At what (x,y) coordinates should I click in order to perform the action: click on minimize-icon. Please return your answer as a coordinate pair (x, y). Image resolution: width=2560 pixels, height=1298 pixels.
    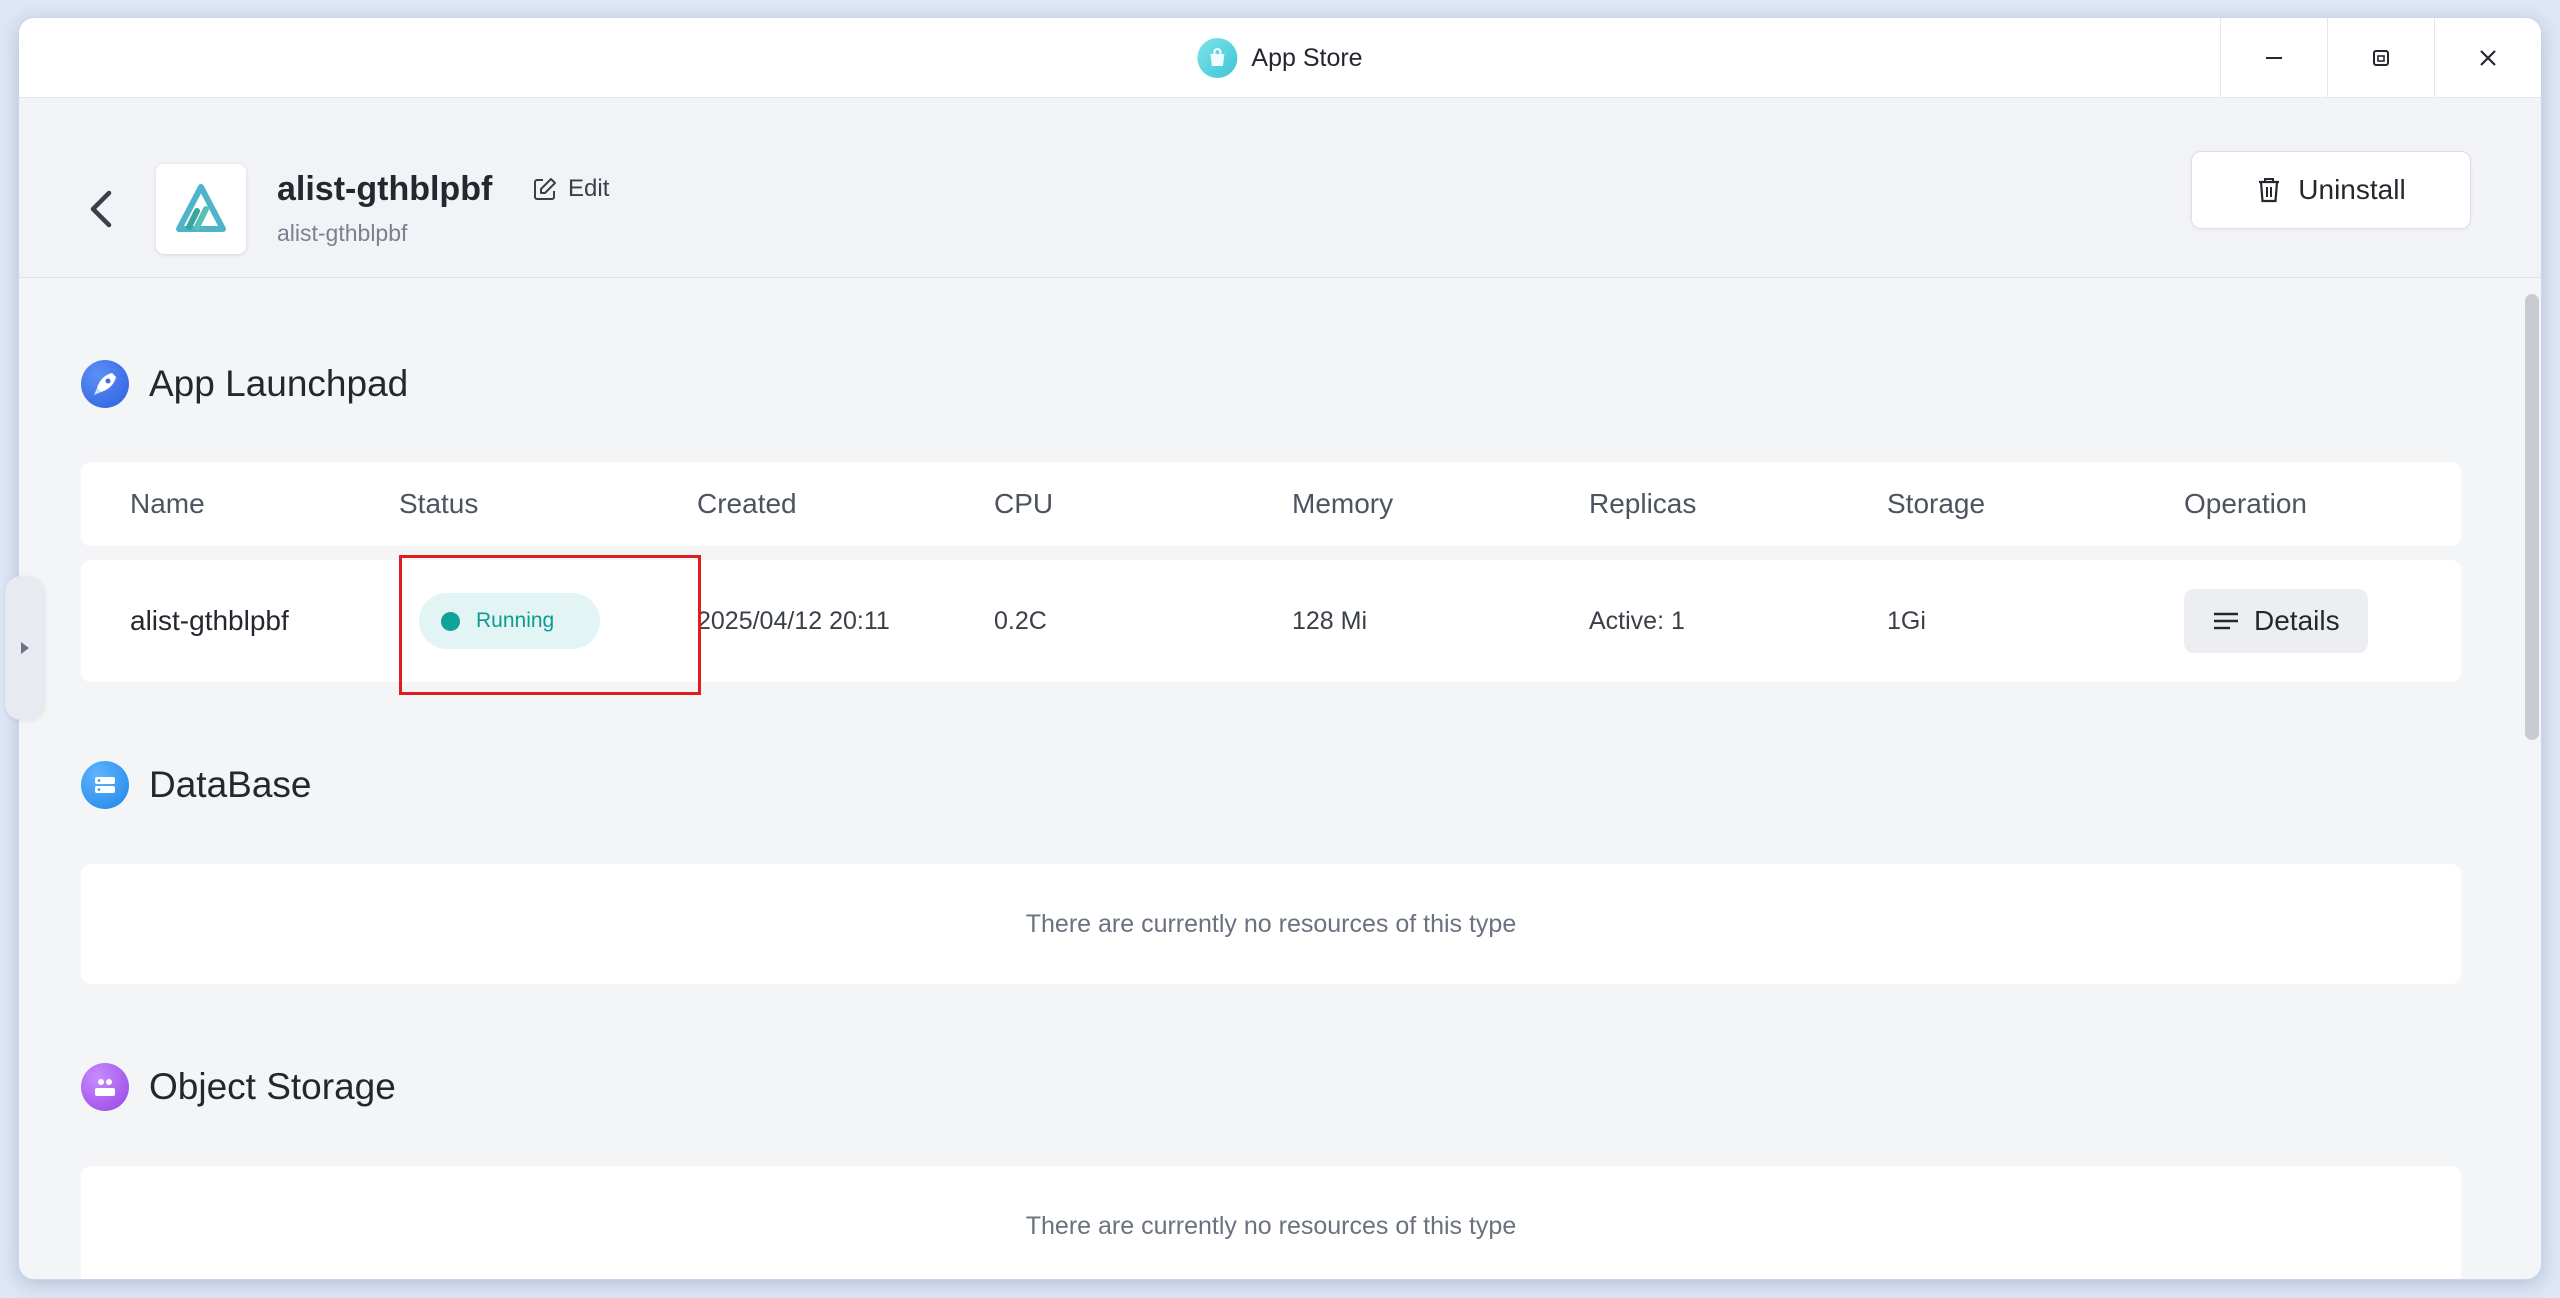
    Looking at the image, I should click on (2274, 58).